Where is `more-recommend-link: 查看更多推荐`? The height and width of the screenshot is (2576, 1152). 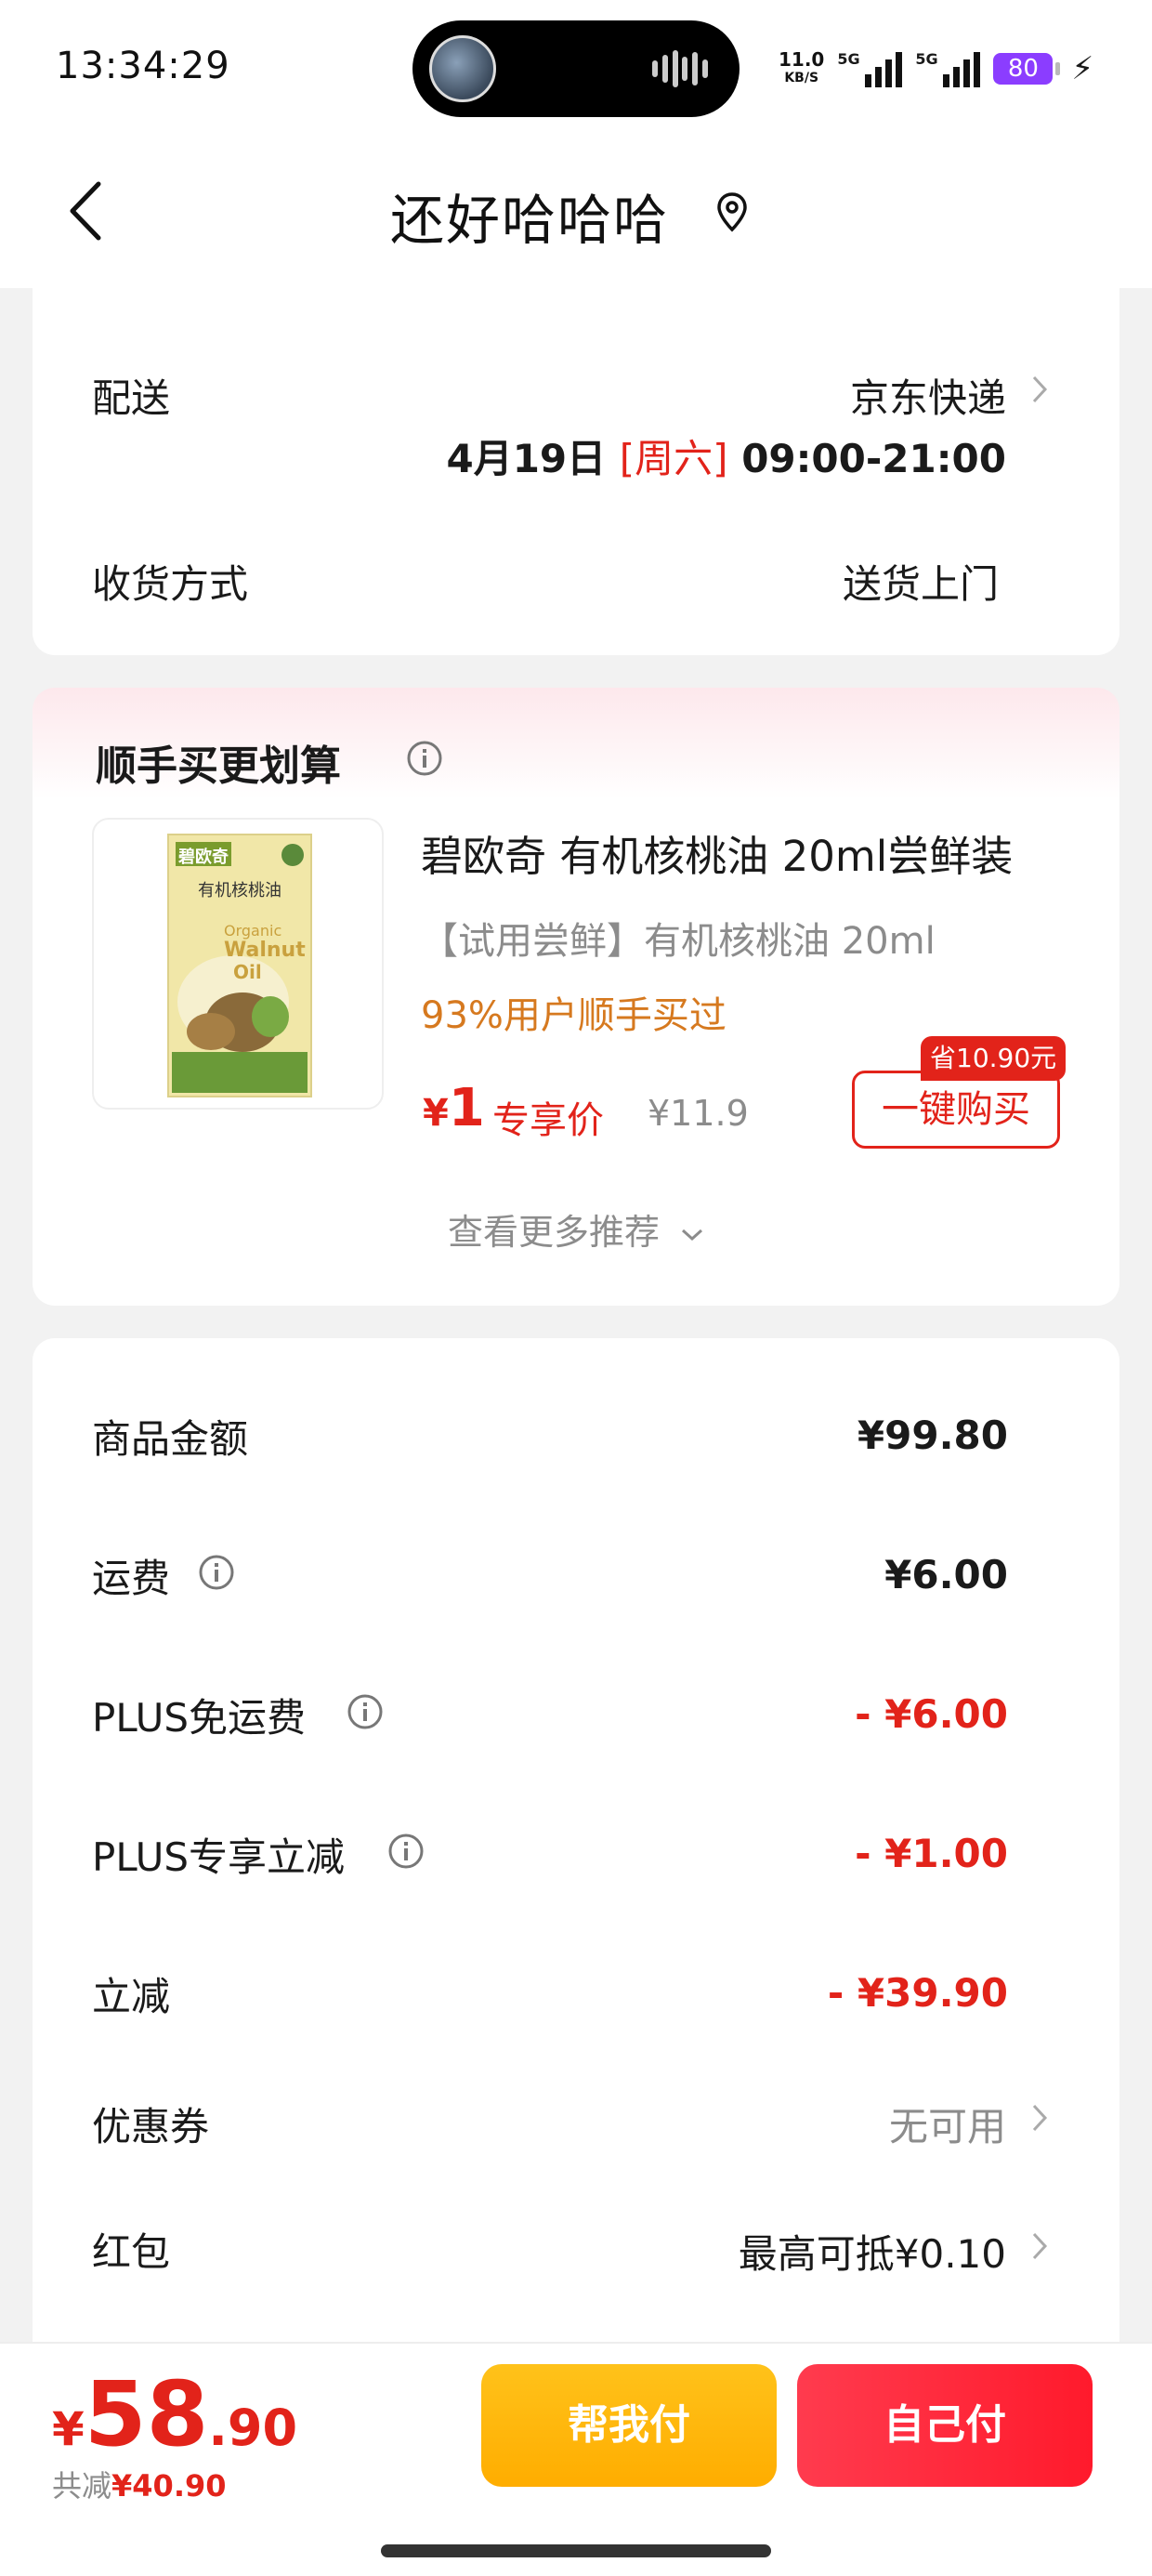 more-recommend-link: 查看更多推荐 is located at coordinates (576, 1229).